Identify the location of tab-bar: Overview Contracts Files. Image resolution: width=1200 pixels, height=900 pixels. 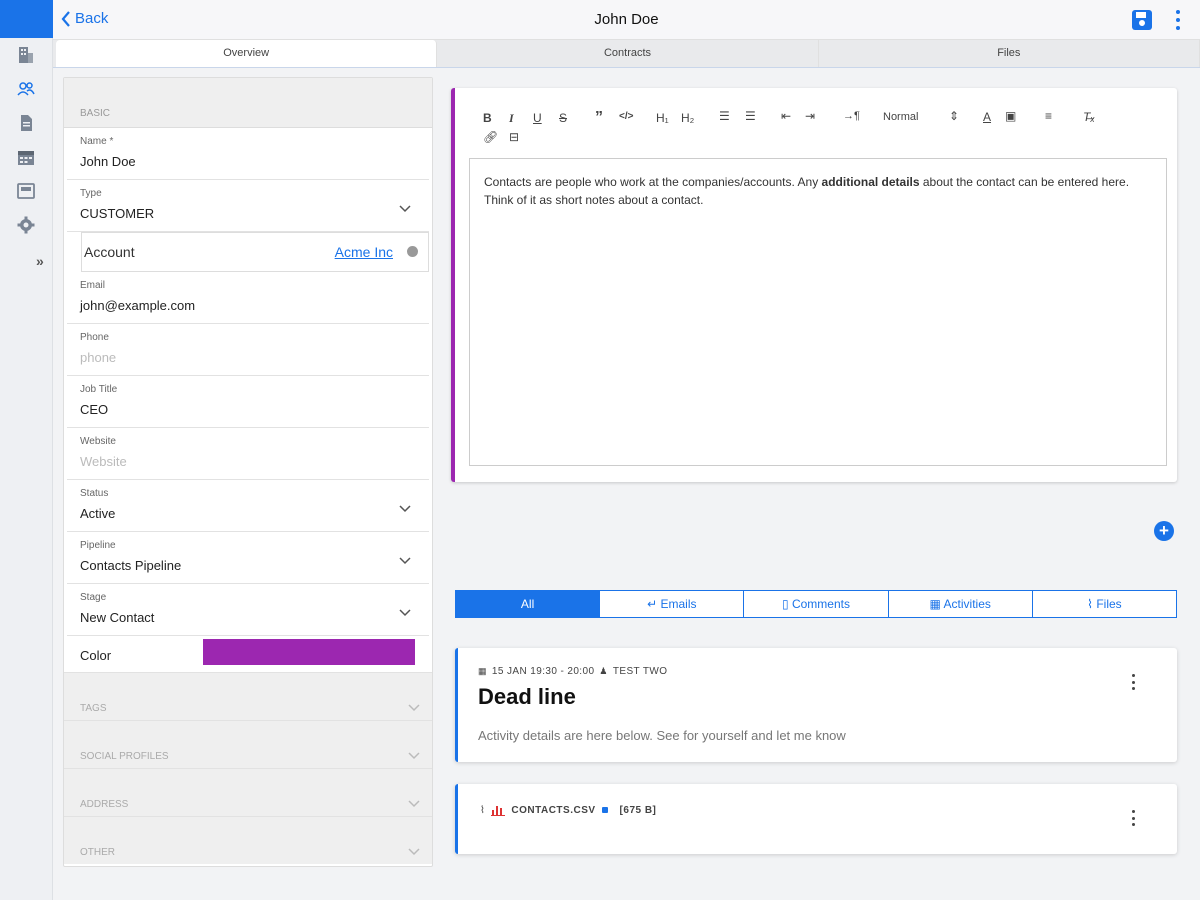
(626, 54).